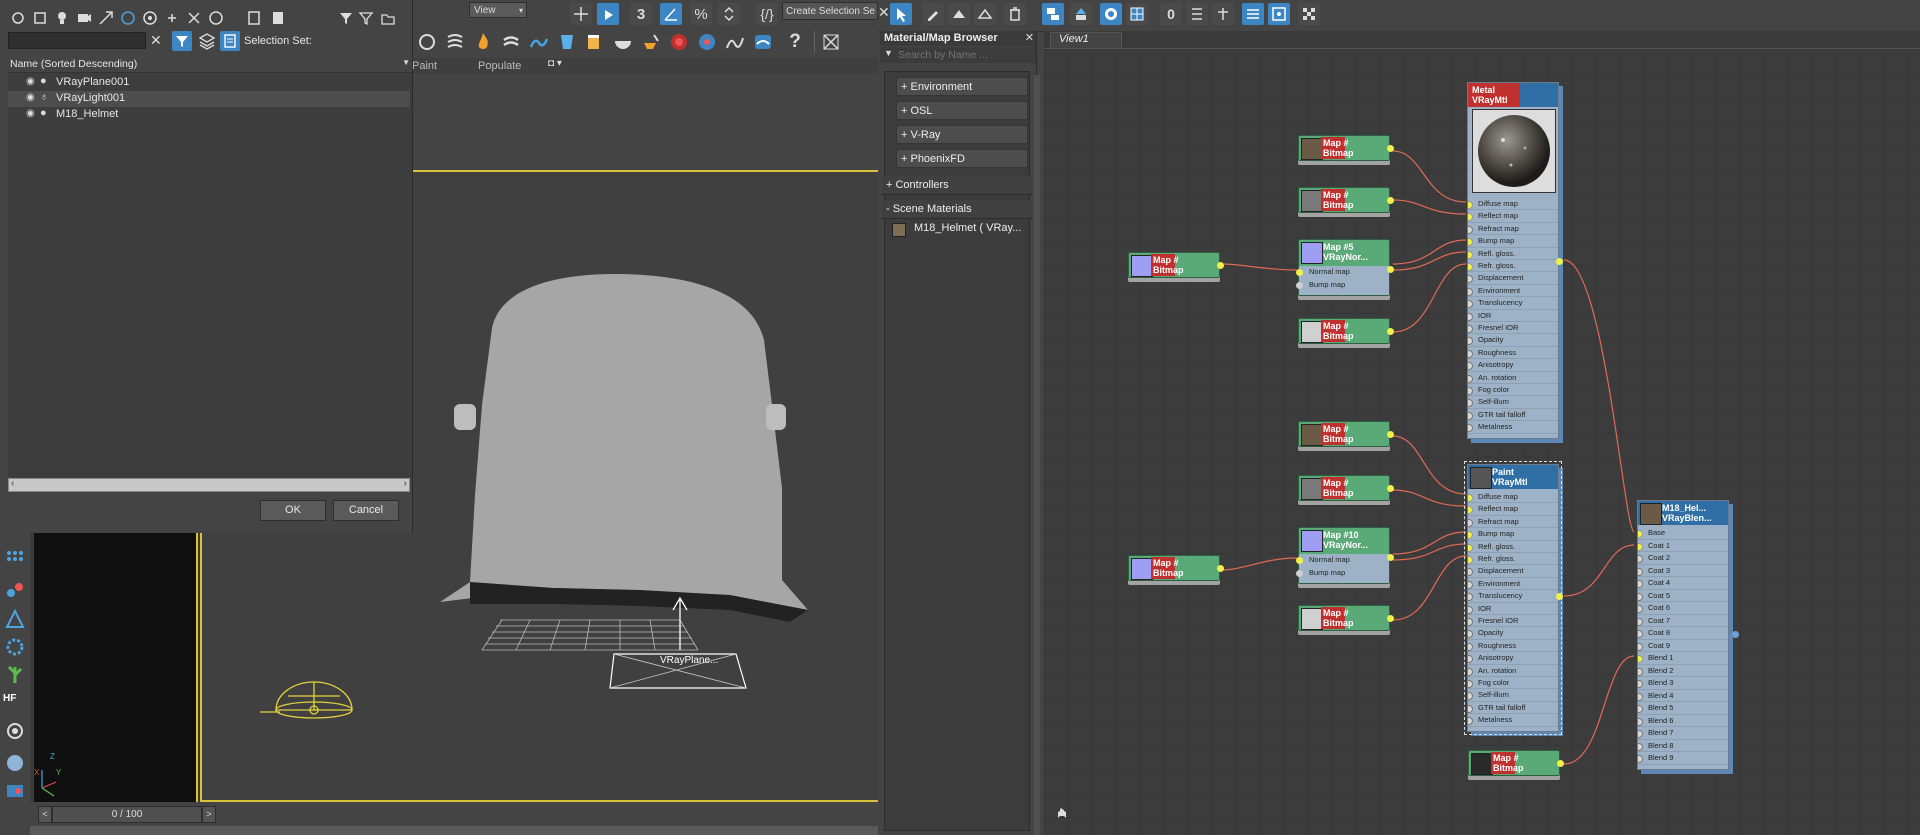 The width and height of the screenshot is (1920, 835). What do you see at coordinates (1513, 216) in the screenshot?
I see `material-slot: Reflect map` at bounding box center [1513, 216].